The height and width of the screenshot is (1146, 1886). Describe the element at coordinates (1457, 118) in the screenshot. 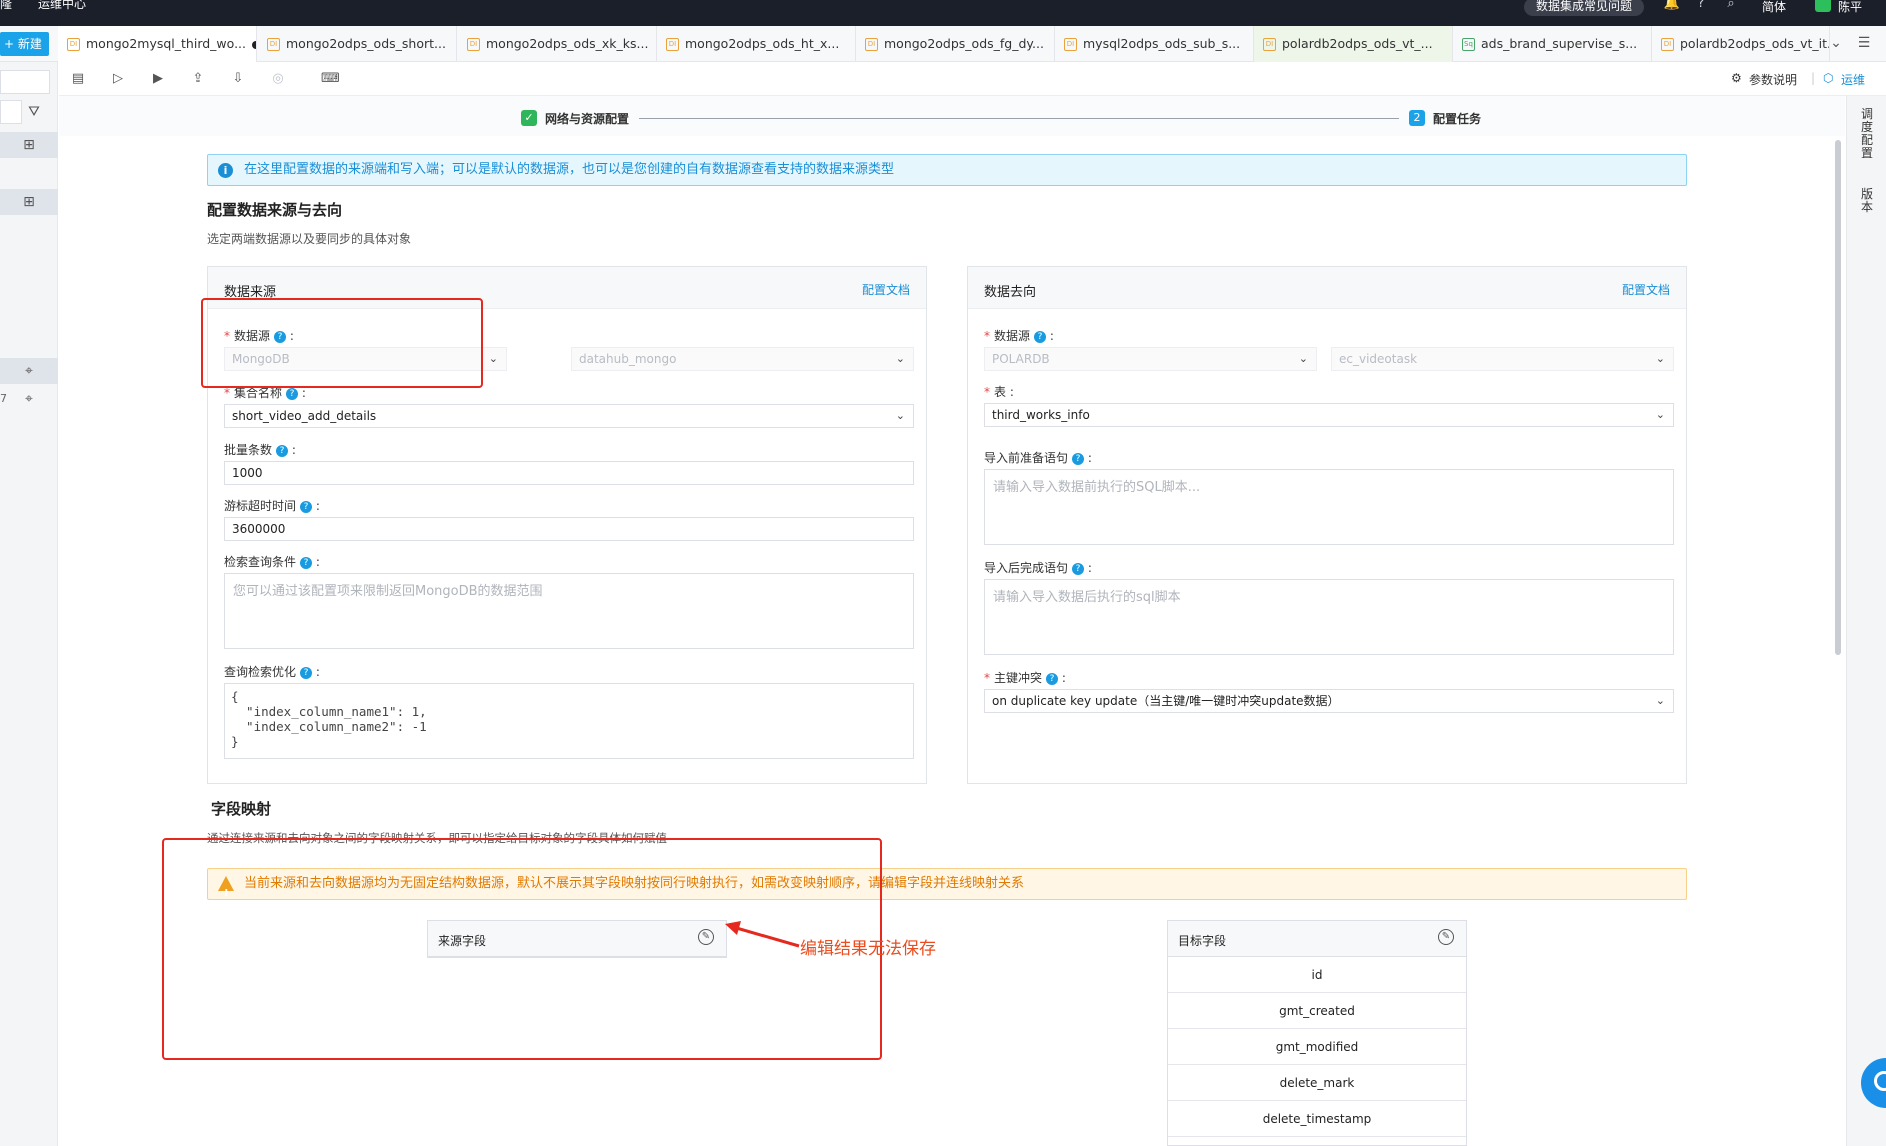

I see `step-2-label: 配置任务` at that location.